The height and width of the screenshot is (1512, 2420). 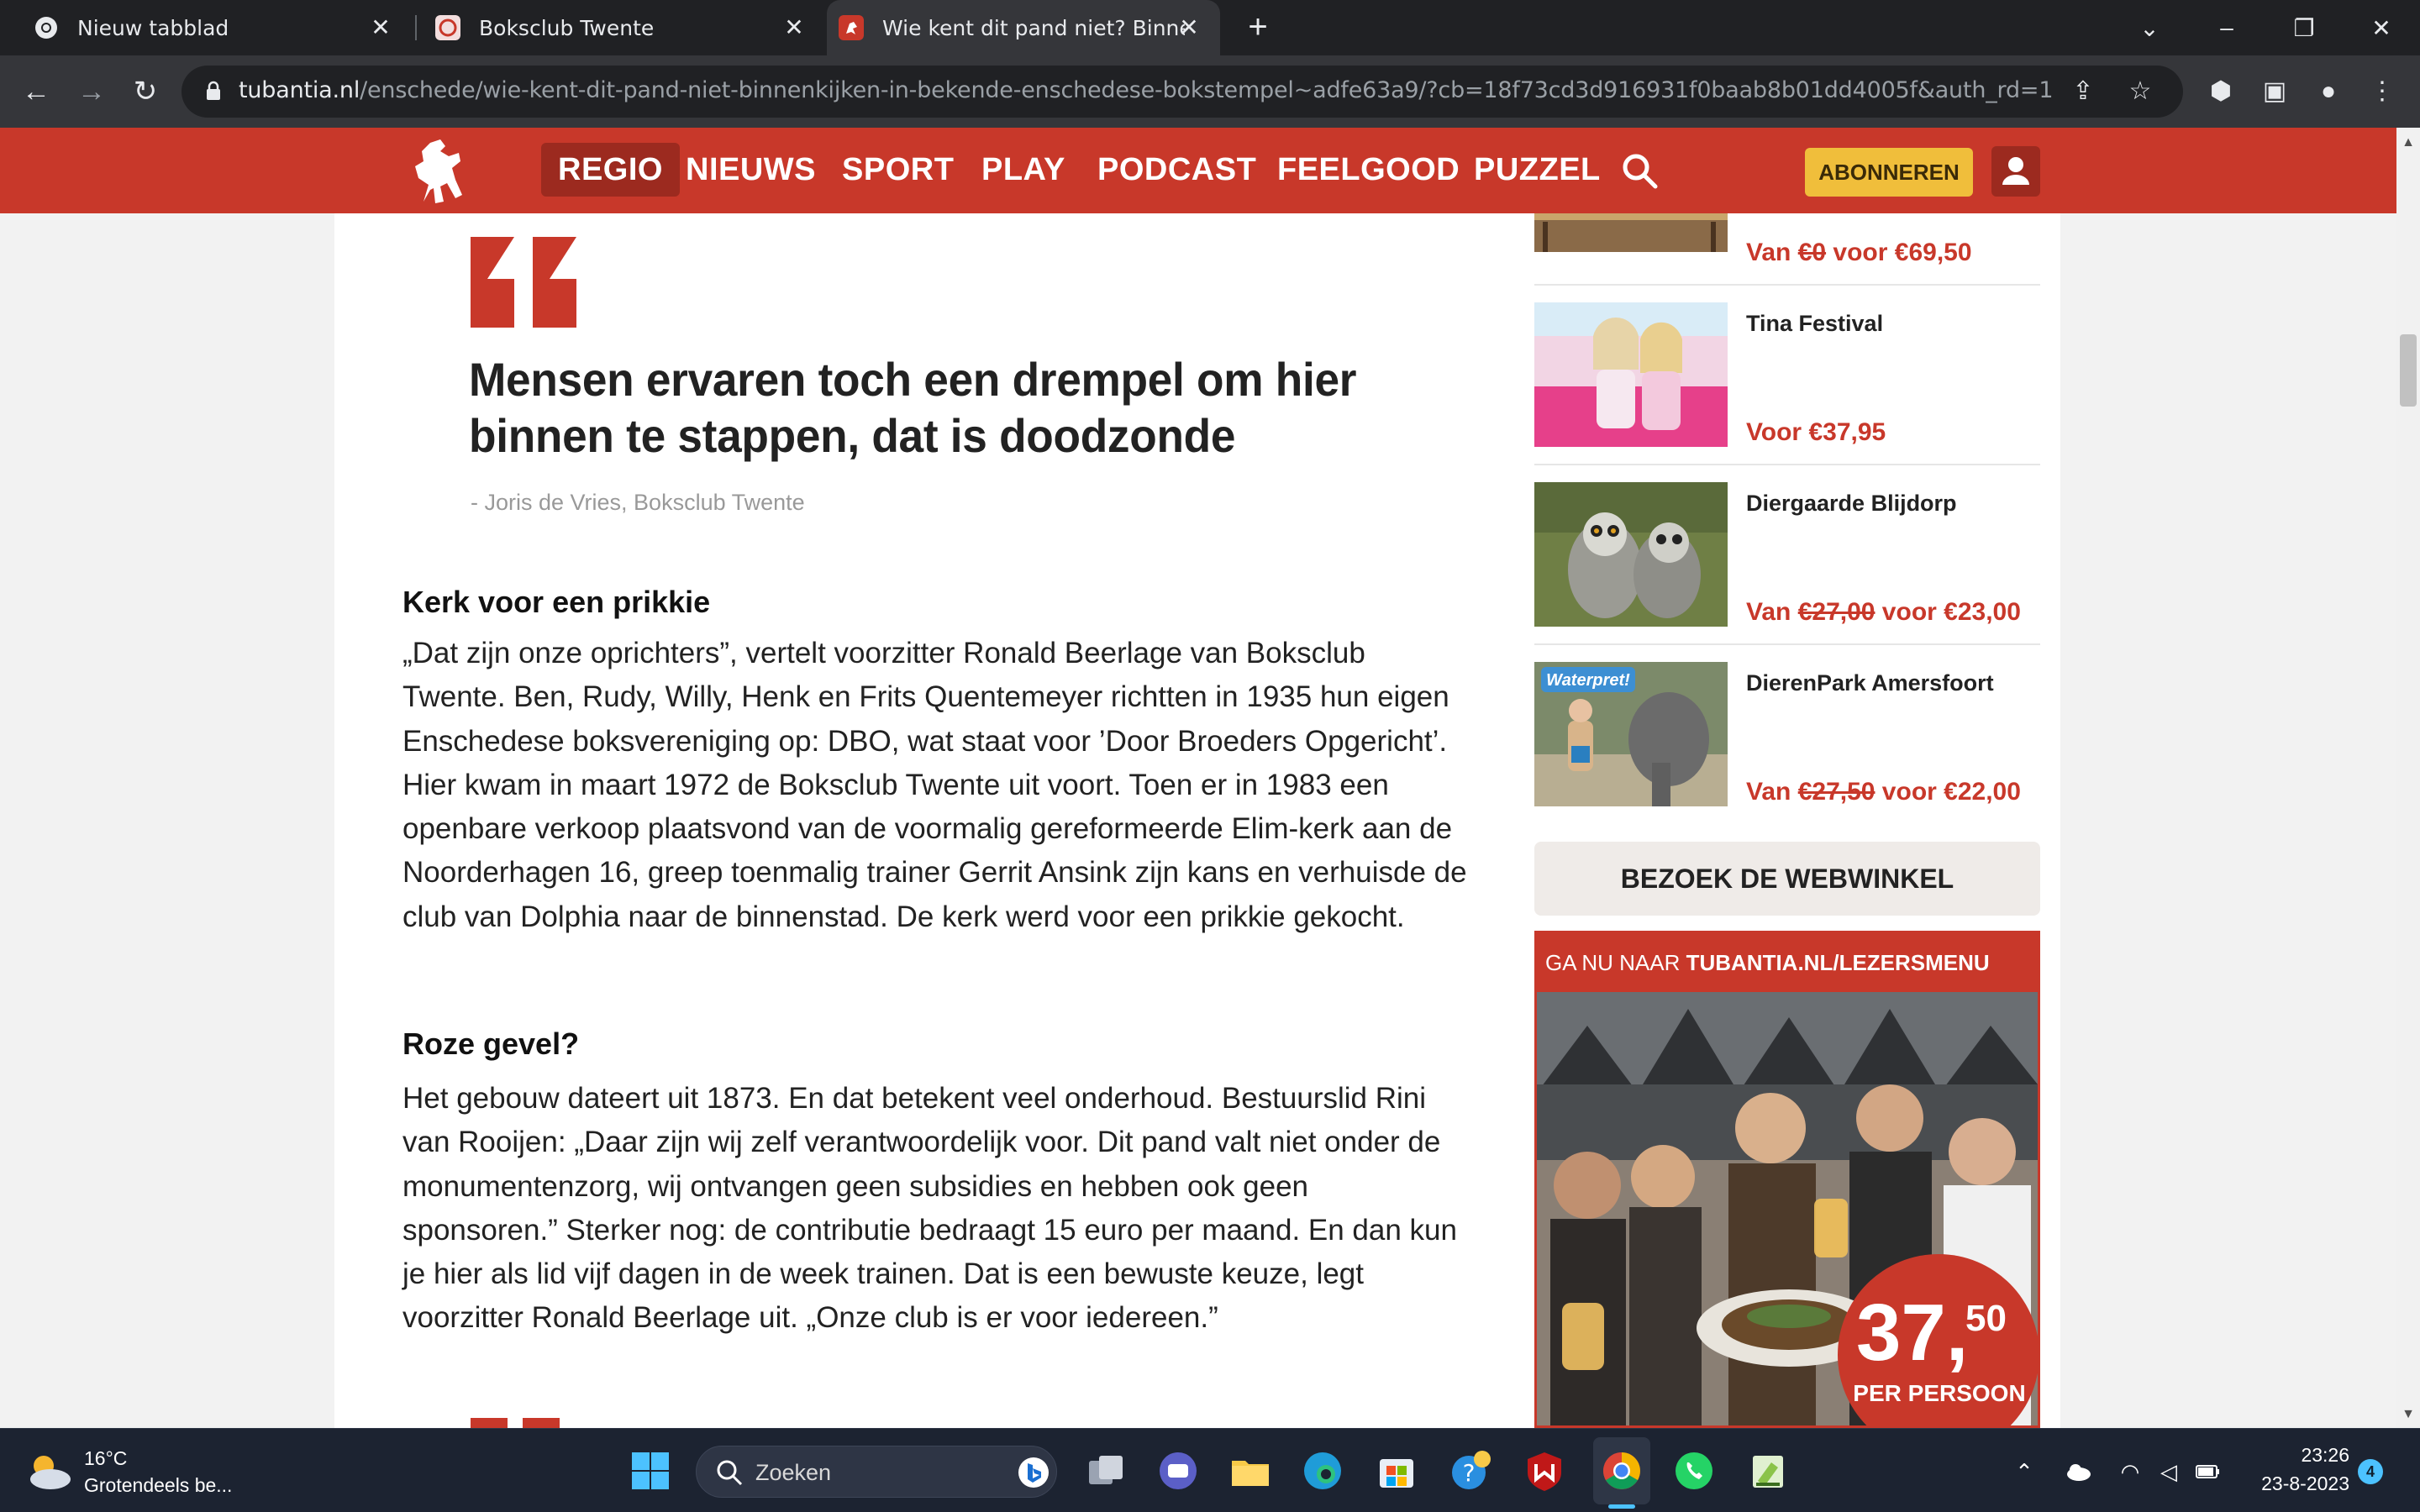 What do you see at coordinates (650, 1471) in the screenshot?
I see `windows-start-icon` at bounding box center [650, 1471].